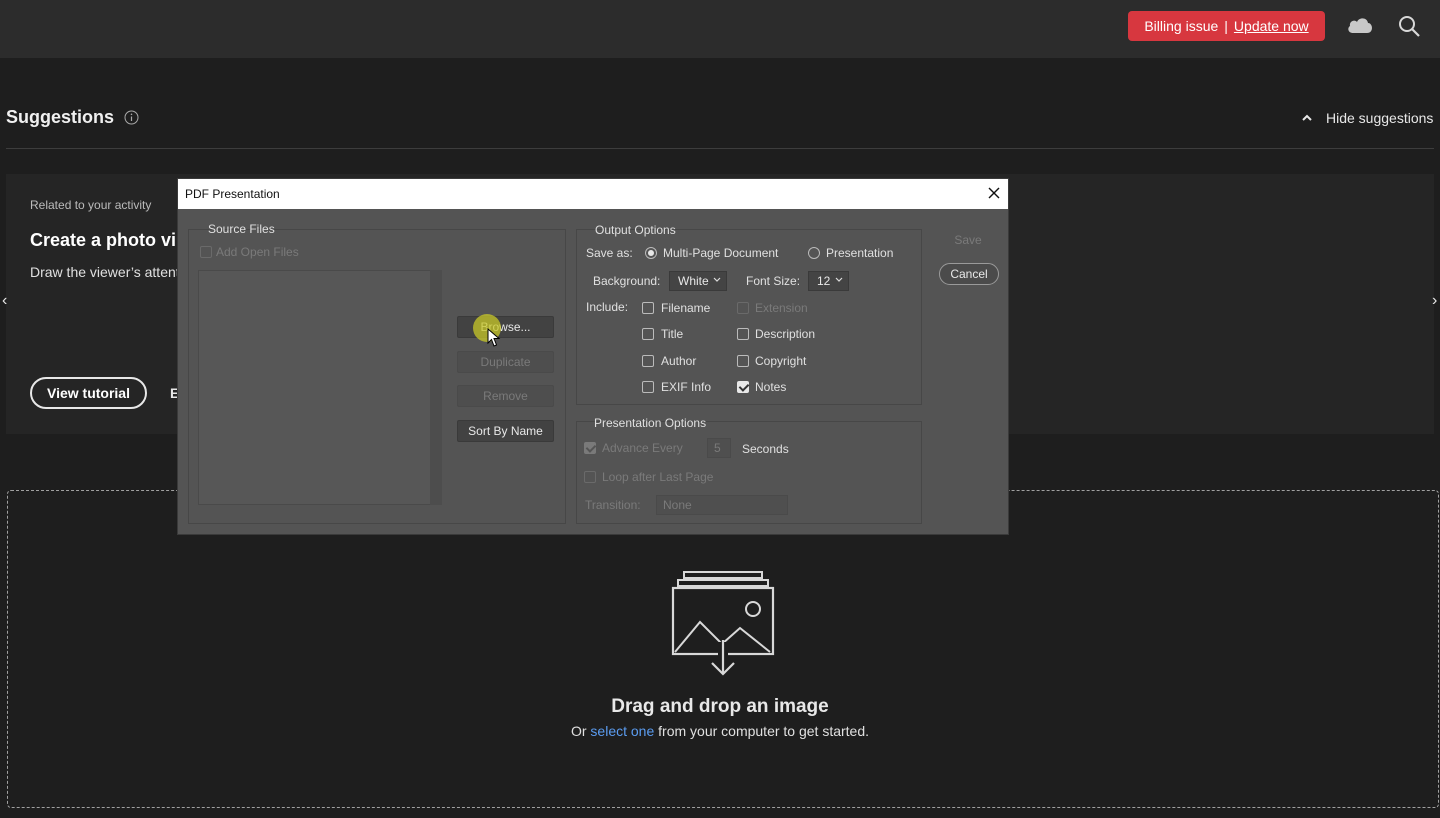  Describe the element at coordinates (764, 731) in the screenshot. I see `drop-sub-suffix: from your computer to get started.` at that location.